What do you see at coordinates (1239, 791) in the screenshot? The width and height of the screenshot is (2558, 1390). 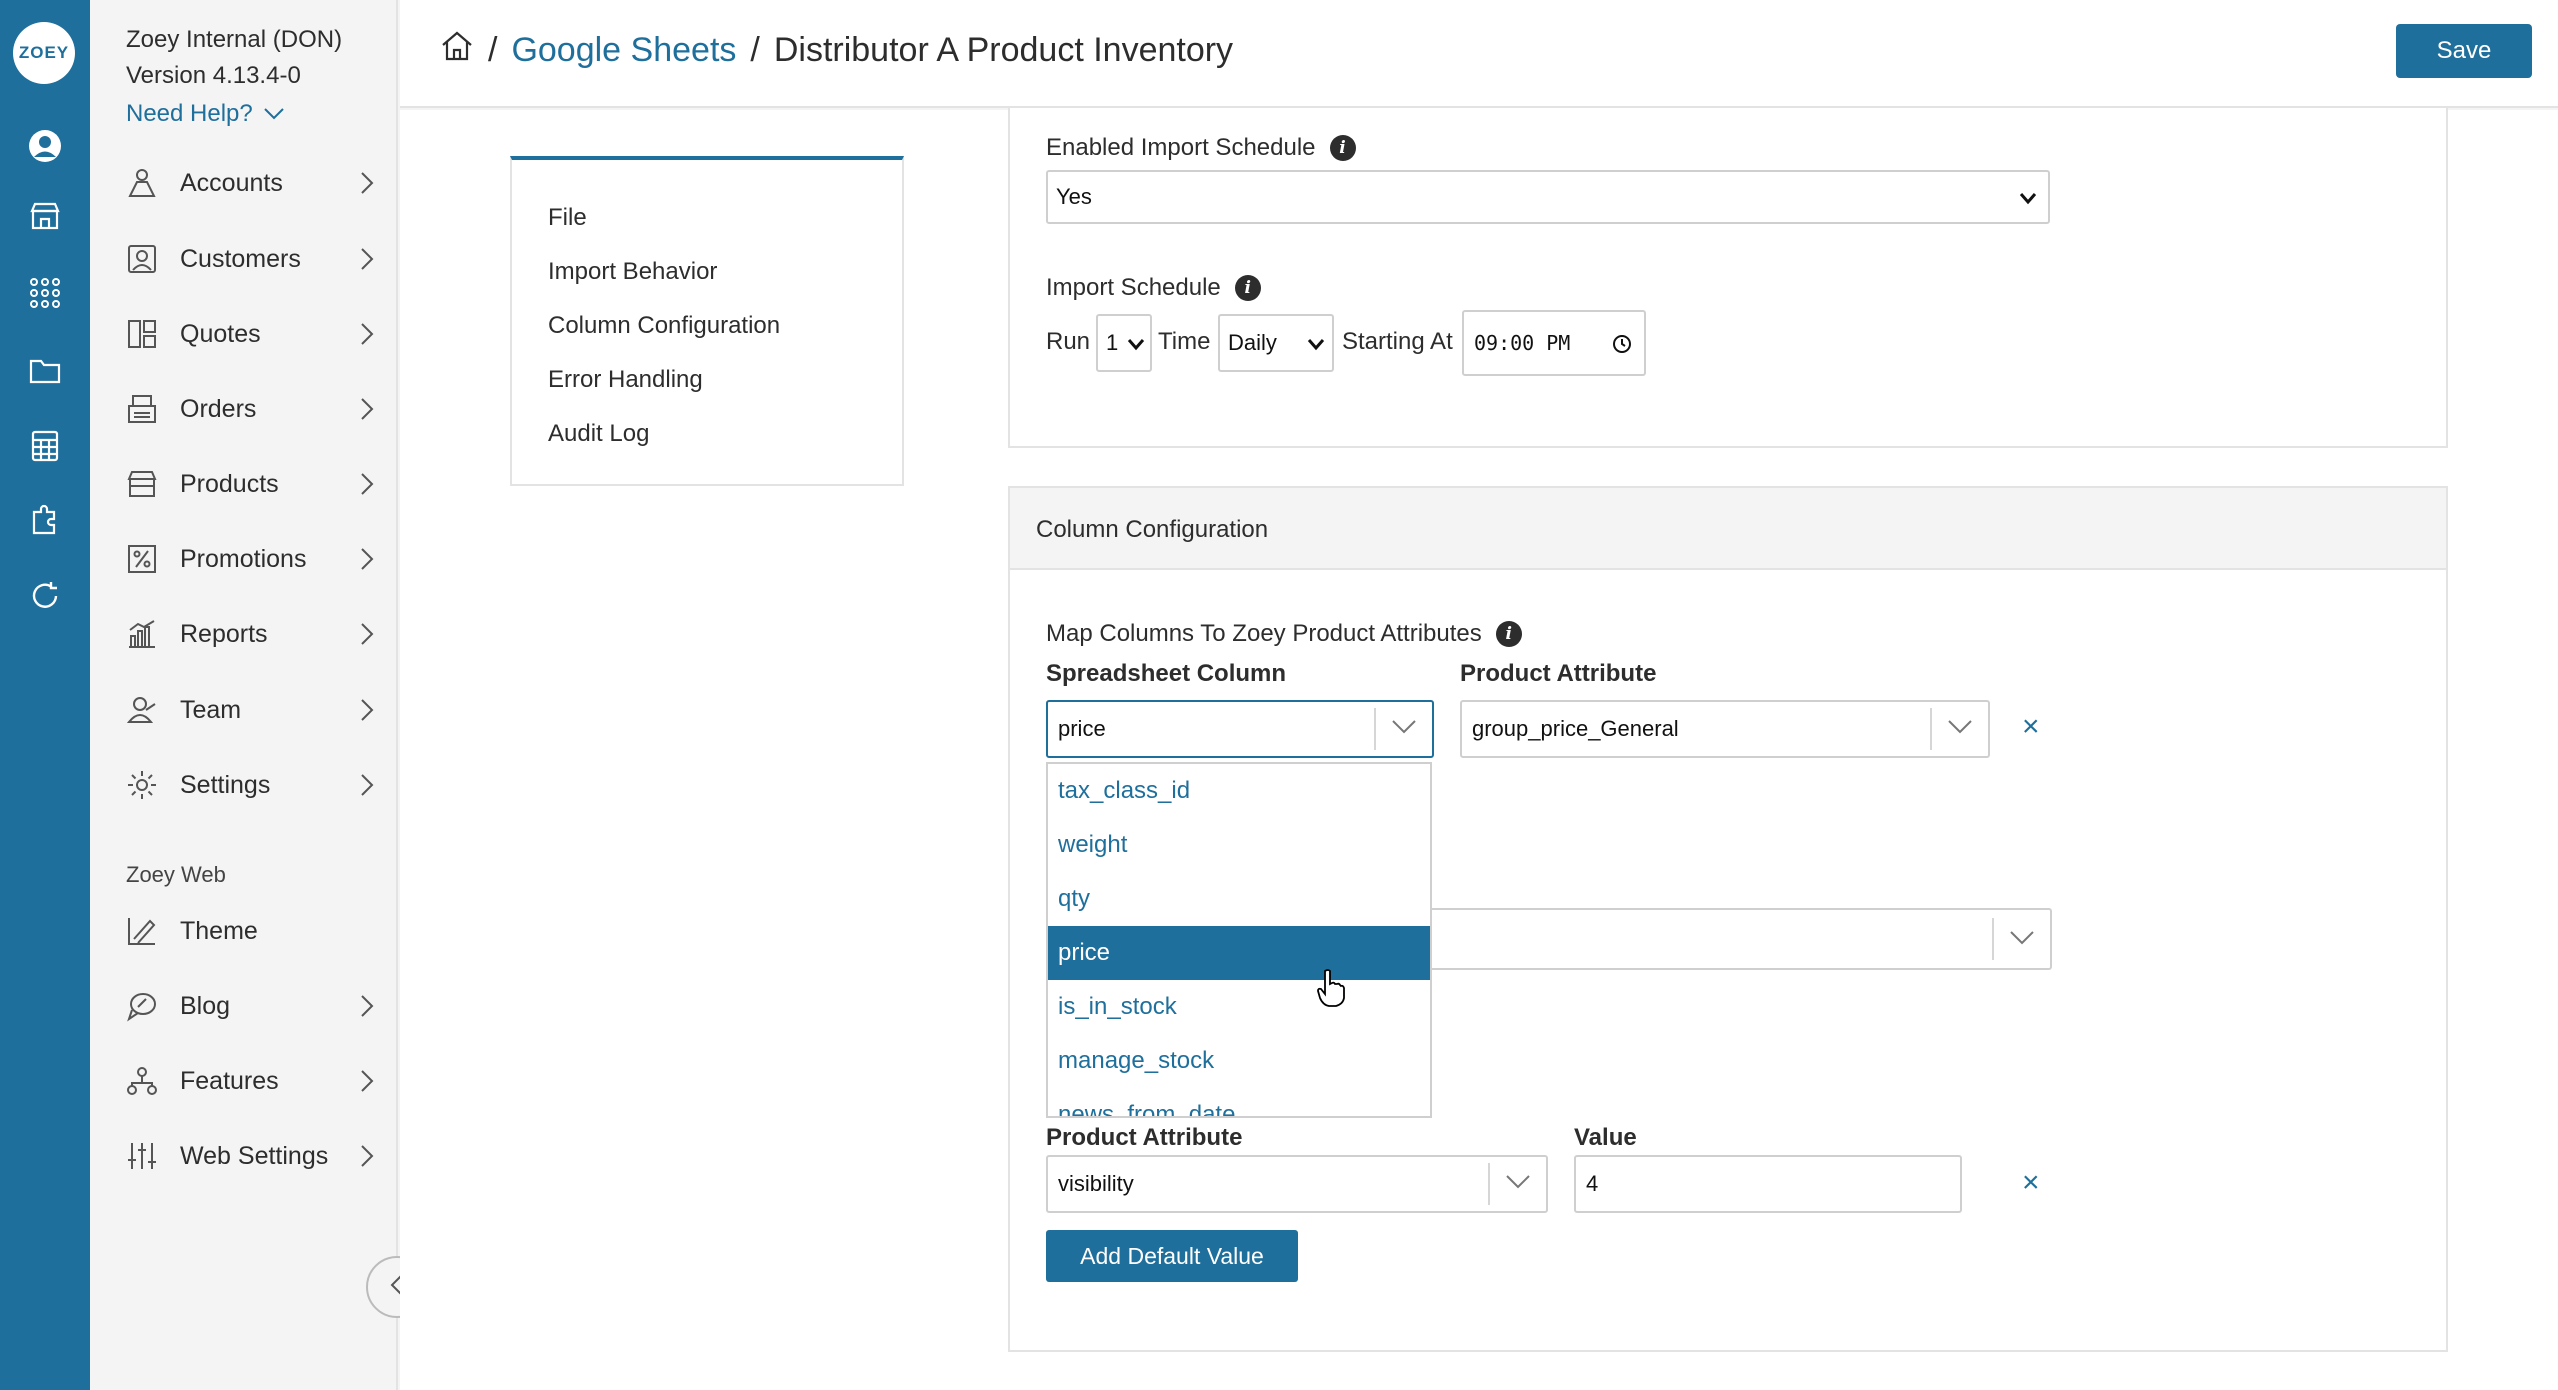 I see `dropdown-option: tax_class_id` at bounding box center [1239, 791].